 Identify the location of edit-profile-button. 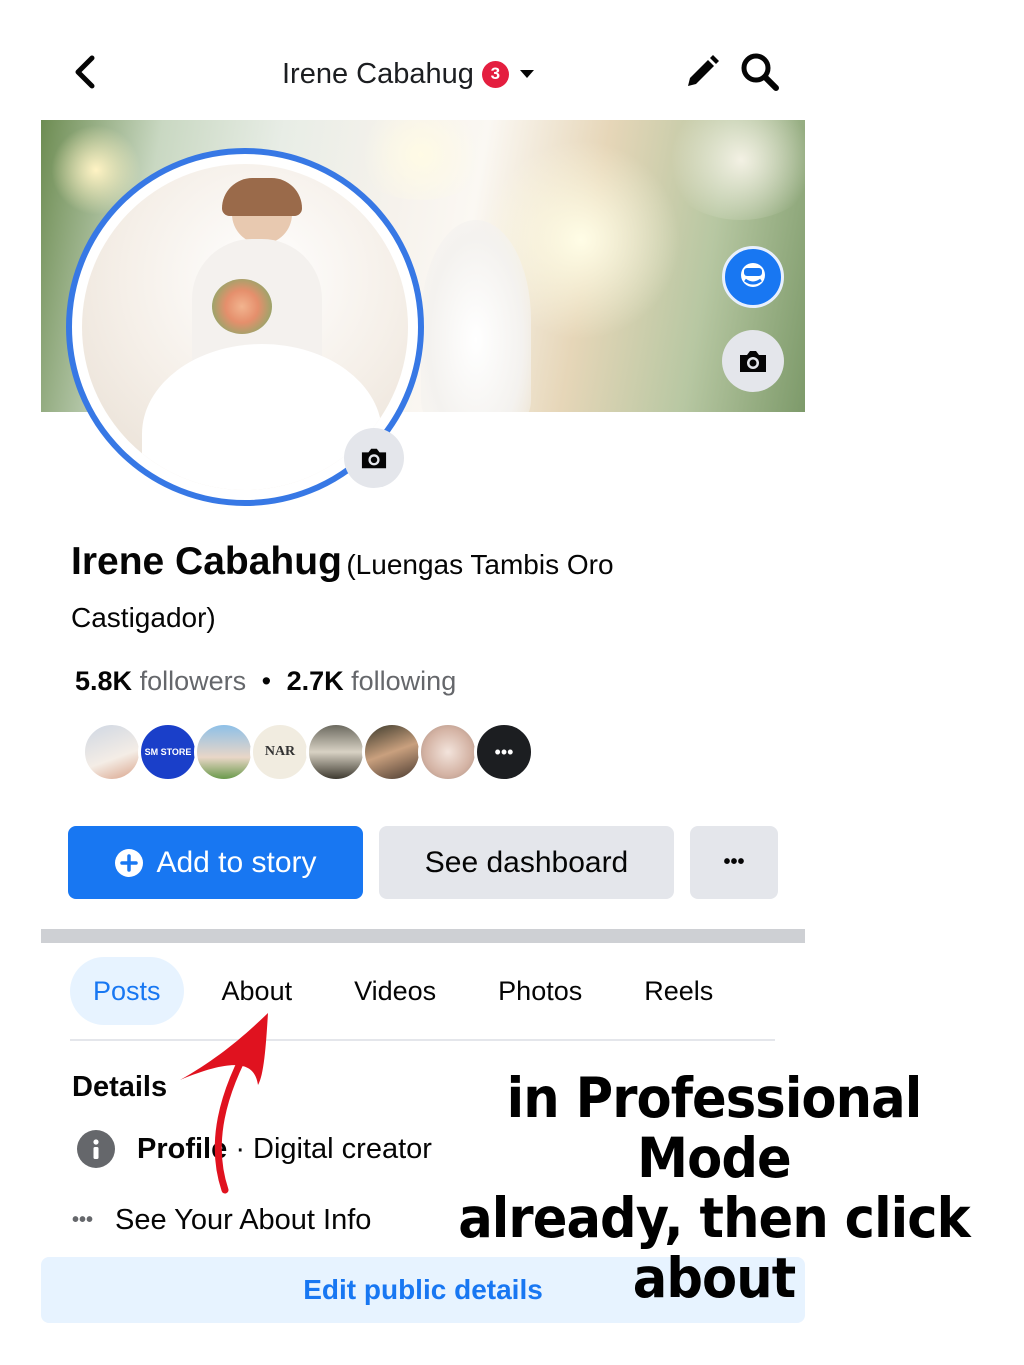
(701, 72).